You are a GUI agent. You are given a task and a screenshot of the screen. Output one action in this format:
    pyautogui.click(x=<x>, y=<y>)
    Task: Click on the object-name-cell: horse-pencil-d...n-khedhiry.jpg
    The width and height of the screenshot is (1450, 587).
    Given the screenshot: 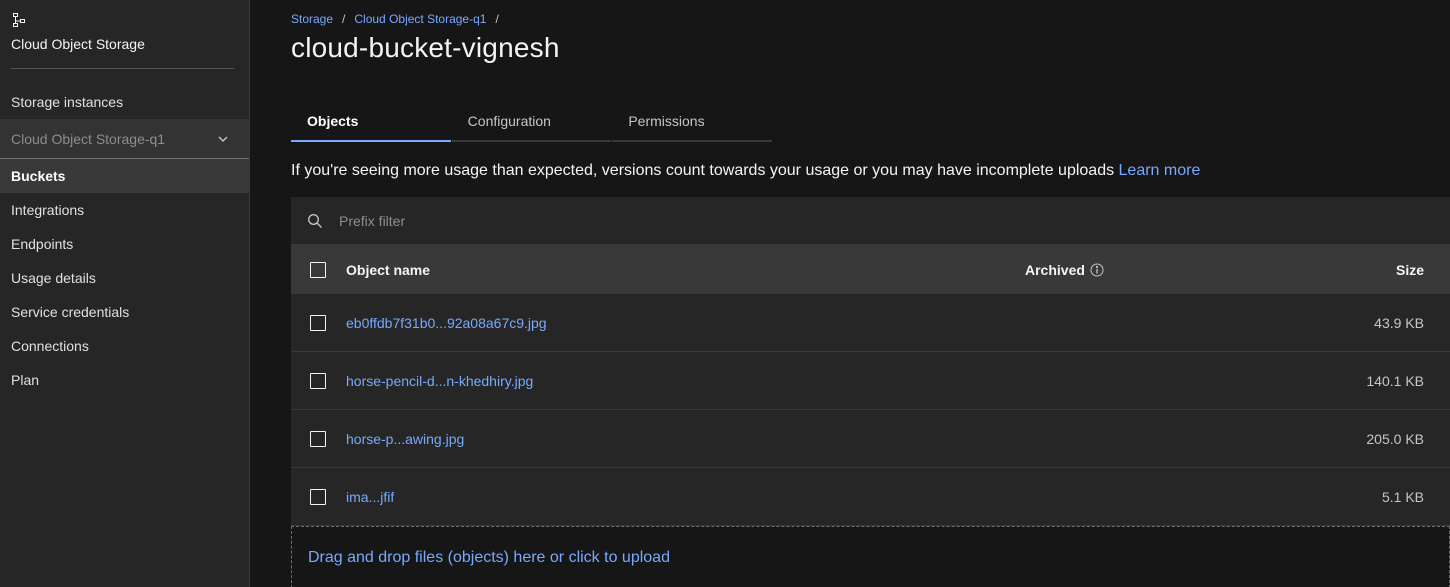 What is the action you would take?
    pyautogui.click(x=685, y=381)
    